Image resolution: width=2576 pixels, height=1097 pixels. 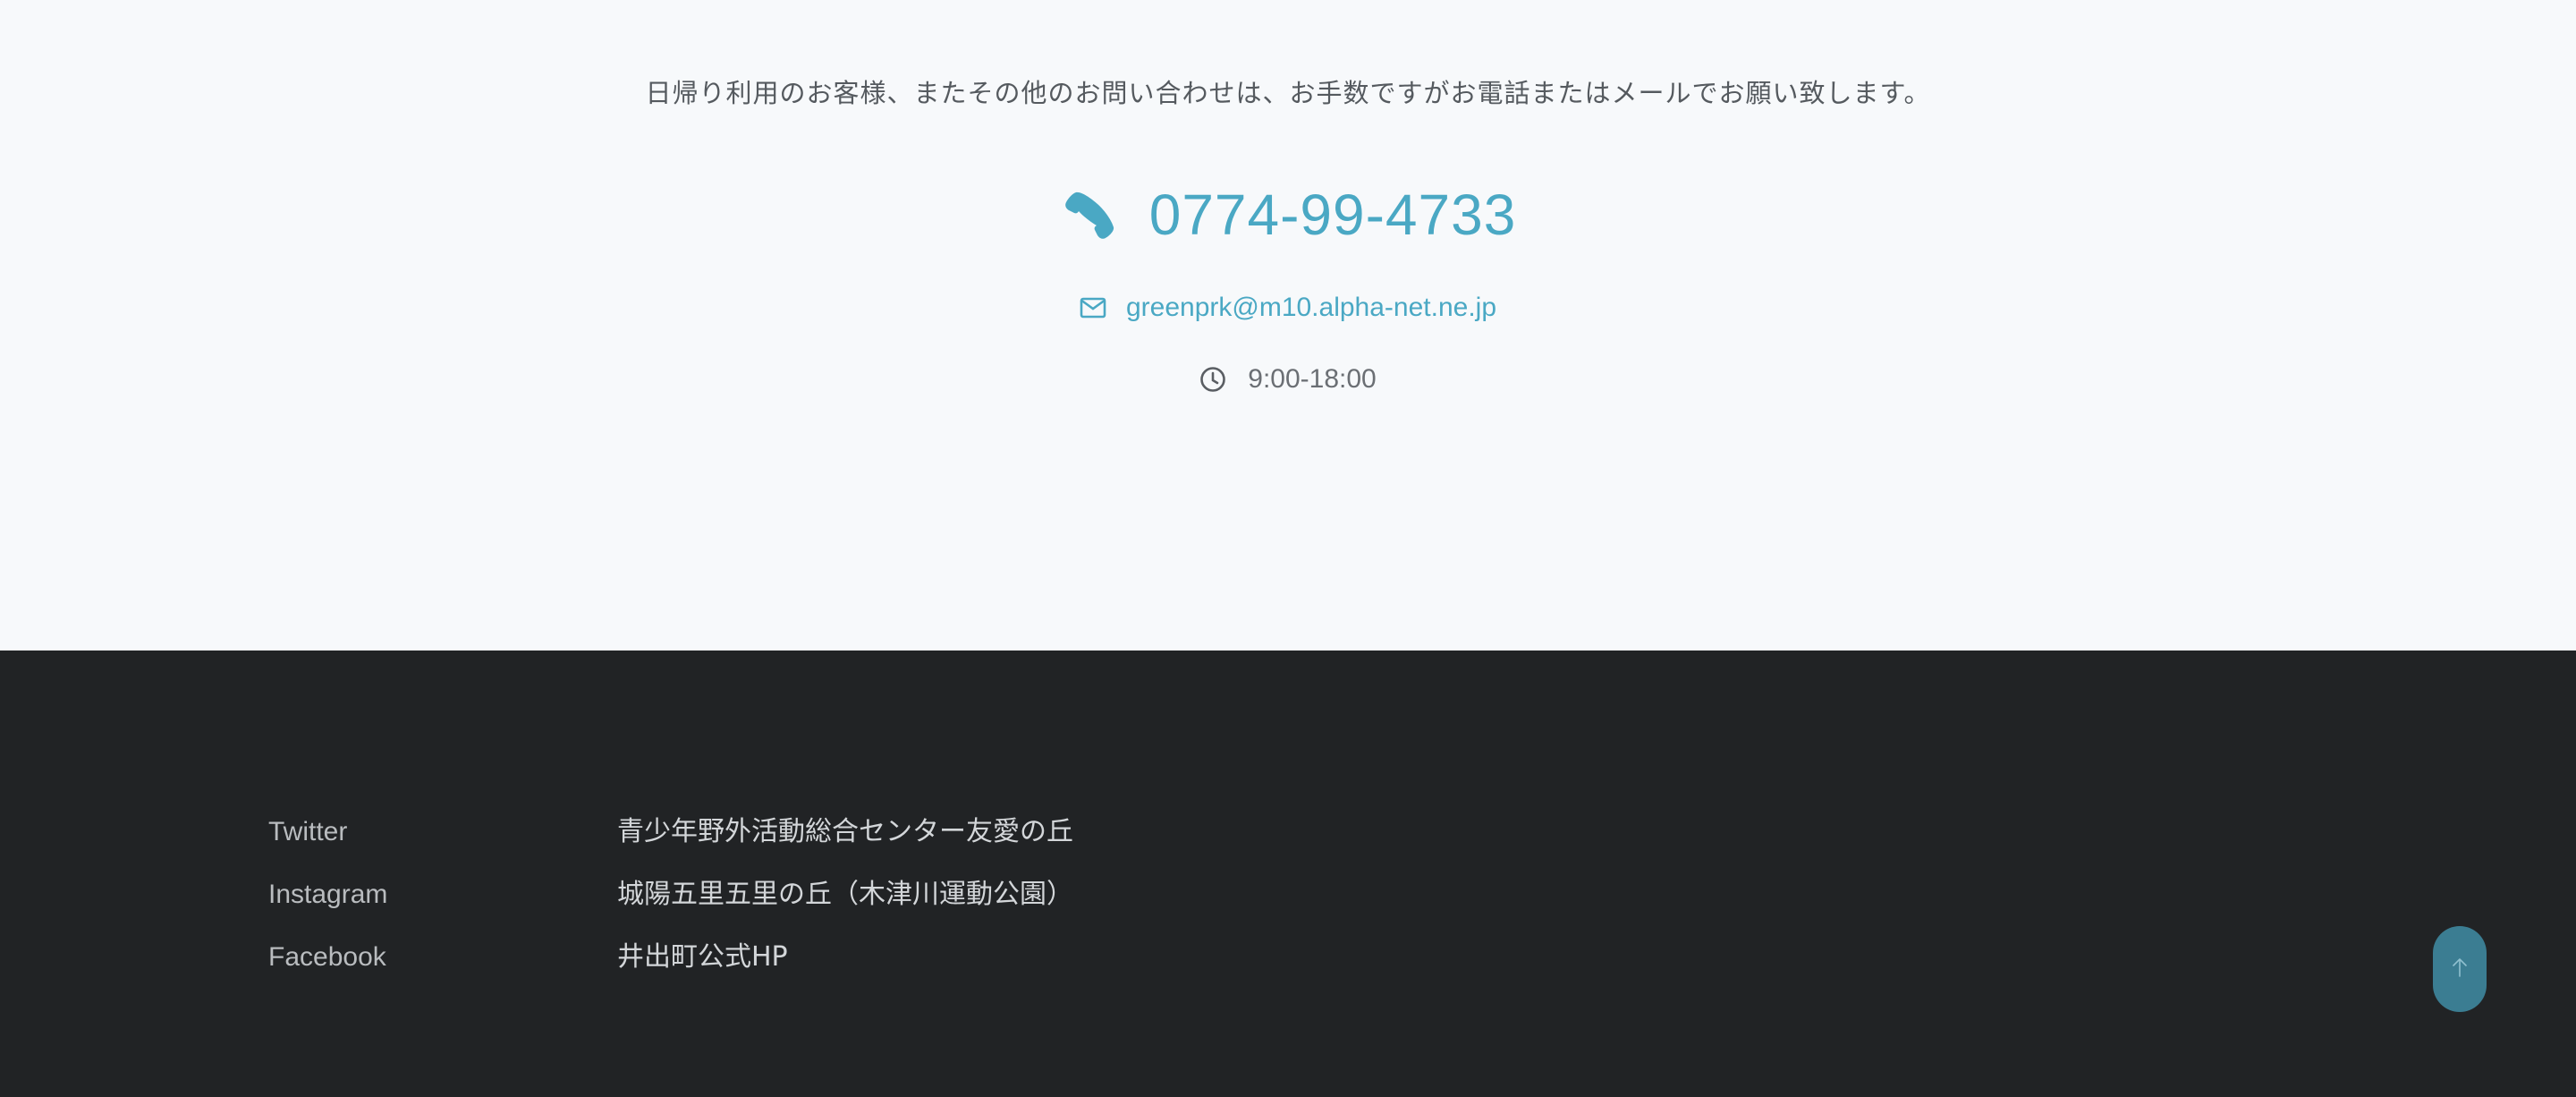 I want to click on business-hours: 9:00-18:00, so click(x=1312, y=379).